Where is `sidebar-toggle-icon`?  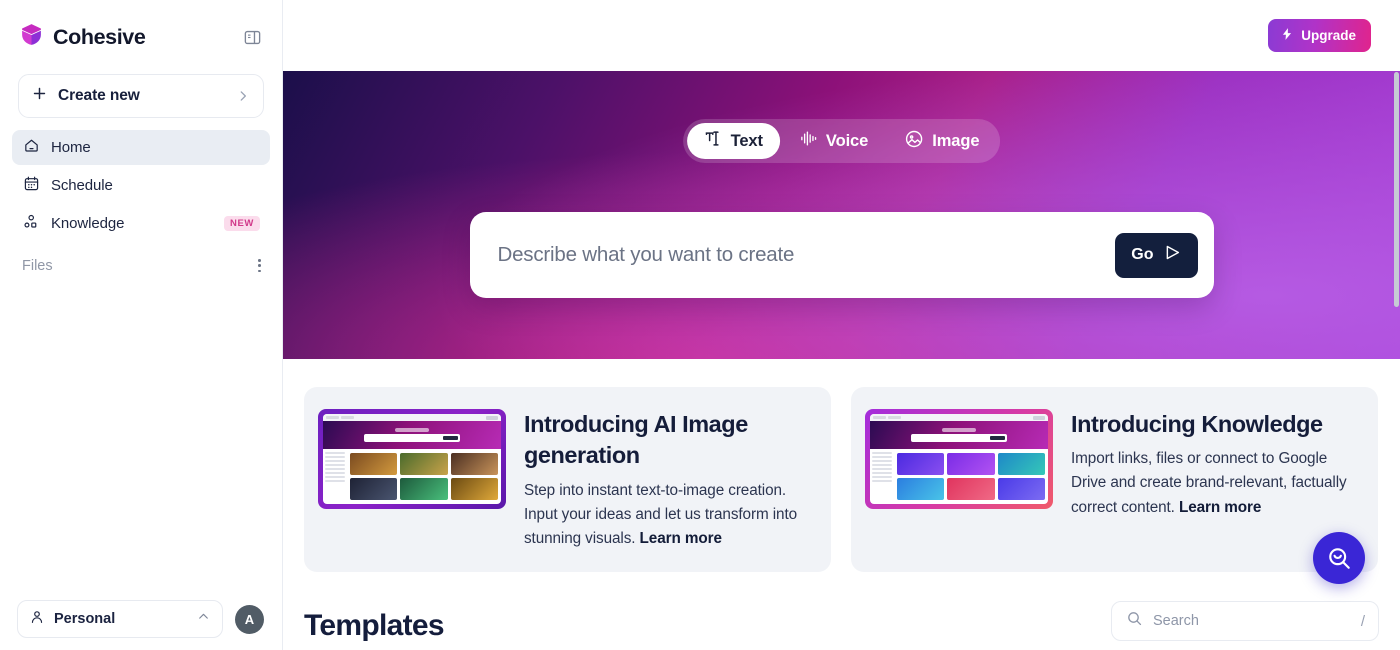
sidebar-toggle-icon is located at coordinates (252, 37).